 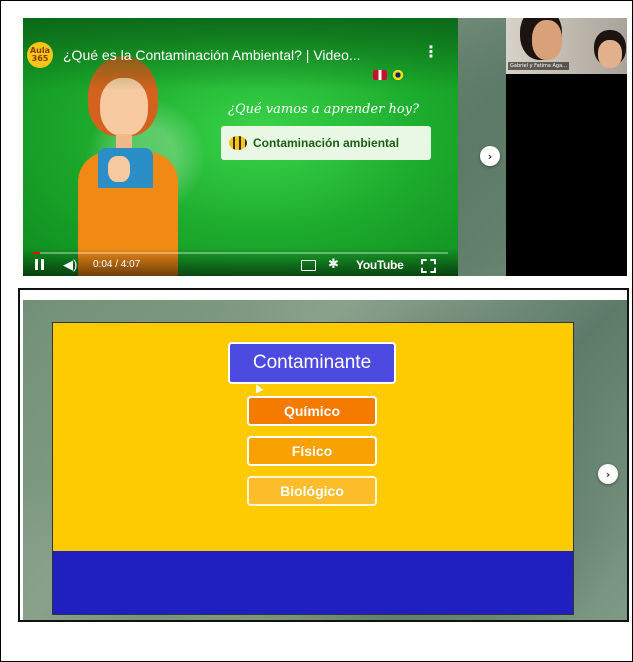 What do you see at coordinates (312, 451) in the screenshot?
I see `option-fisico: Físico` at bounding box center [312, 451].